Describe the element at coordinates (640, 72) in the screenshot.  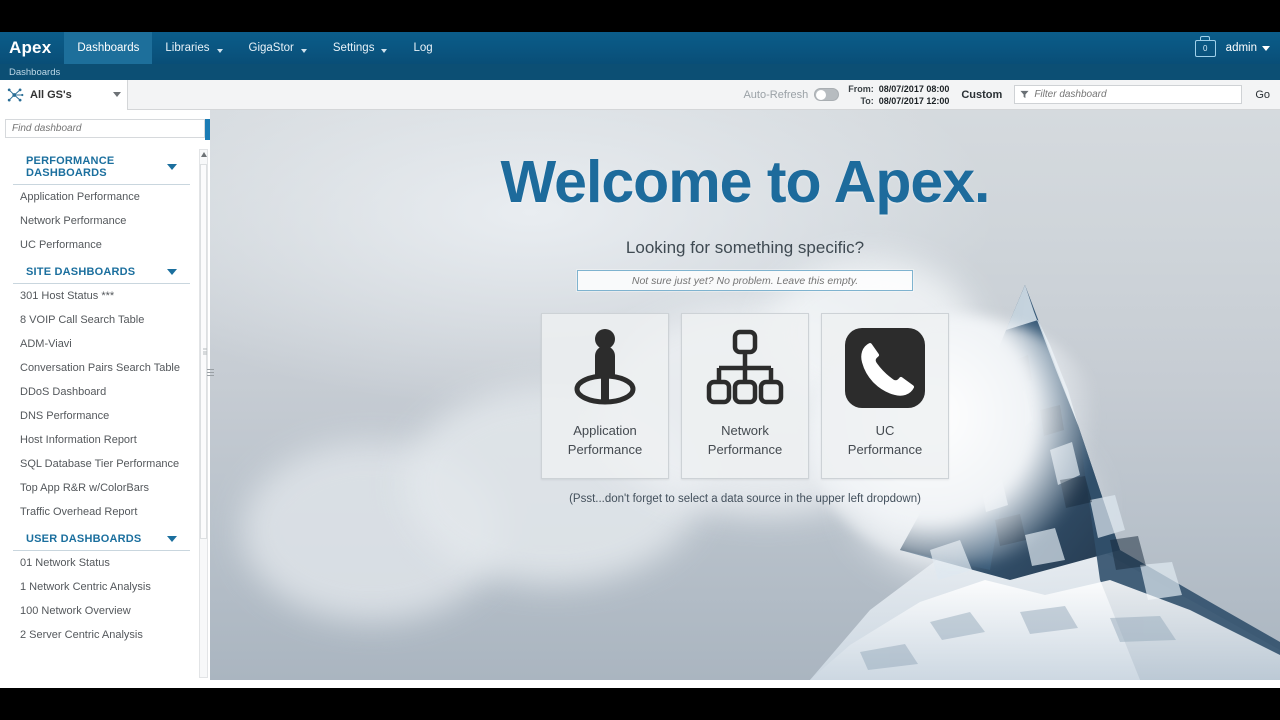
I see `breadcrumb: Dashboards` at that location.